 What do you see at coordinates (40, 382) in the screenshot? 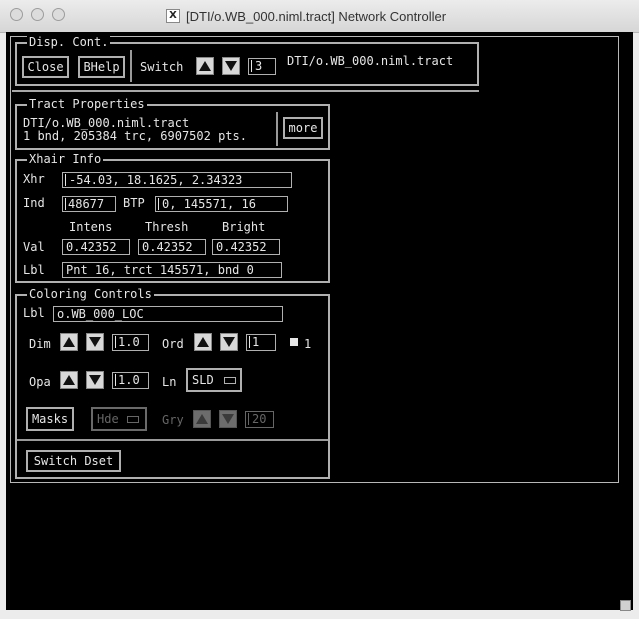
I see `opa-label: Opa` at bounding box center [40, 382].